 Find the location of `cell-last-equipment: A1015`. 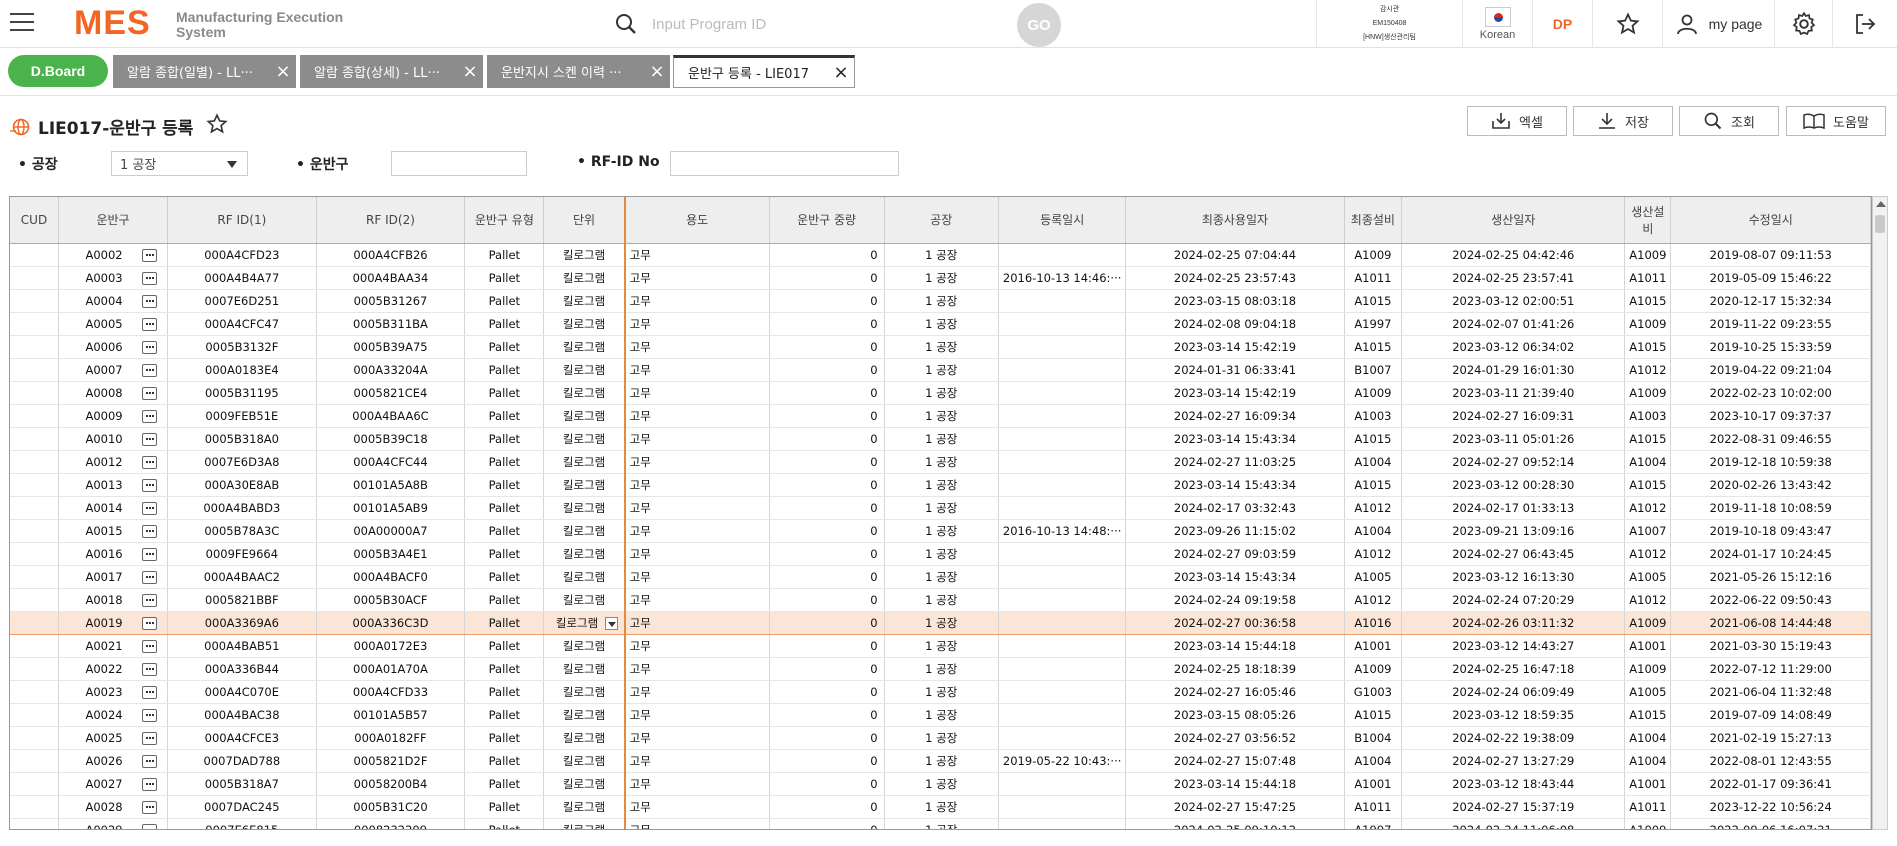

cell-last-equipment: A1015 is located at coordinates (1373, 485).